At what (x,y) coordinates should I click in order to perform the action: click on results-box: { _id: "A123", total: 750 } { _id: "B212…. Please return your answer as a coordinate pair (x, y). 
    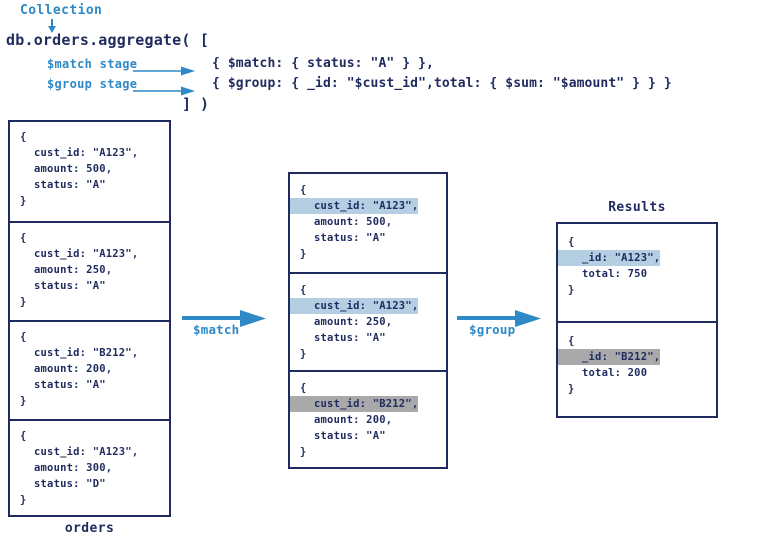
    Looking at the image, I should click on (637, 320).